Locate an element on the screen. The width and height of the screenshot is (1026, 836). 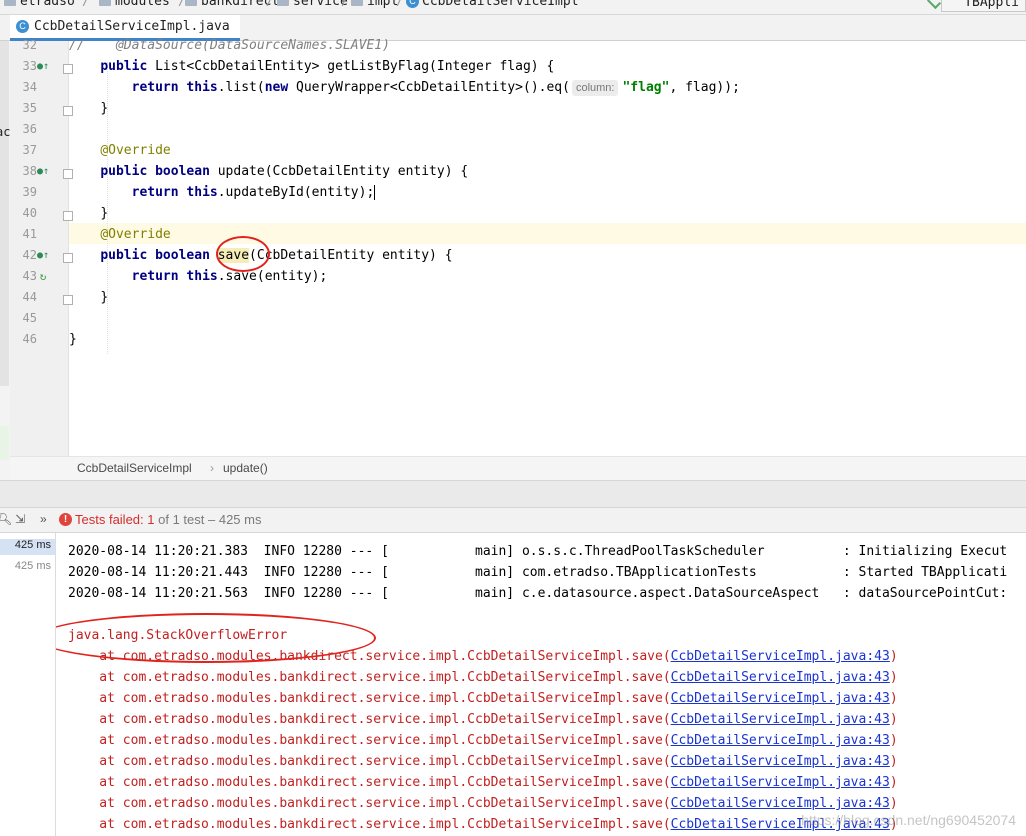
test-tree: 425 ms 425 ms is located at coordinates (28, 684).